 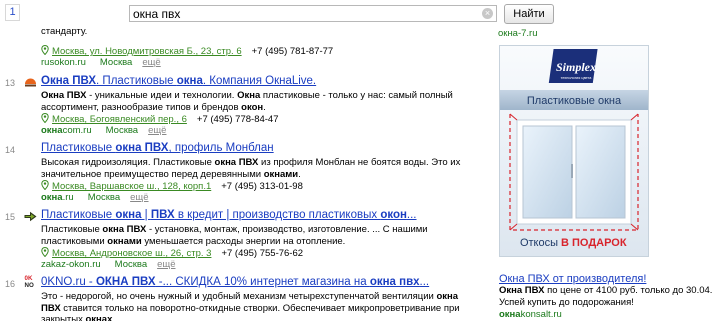 I want to click on ad-domain: окнаkonsalt.ru, so click(x=530, y=314).